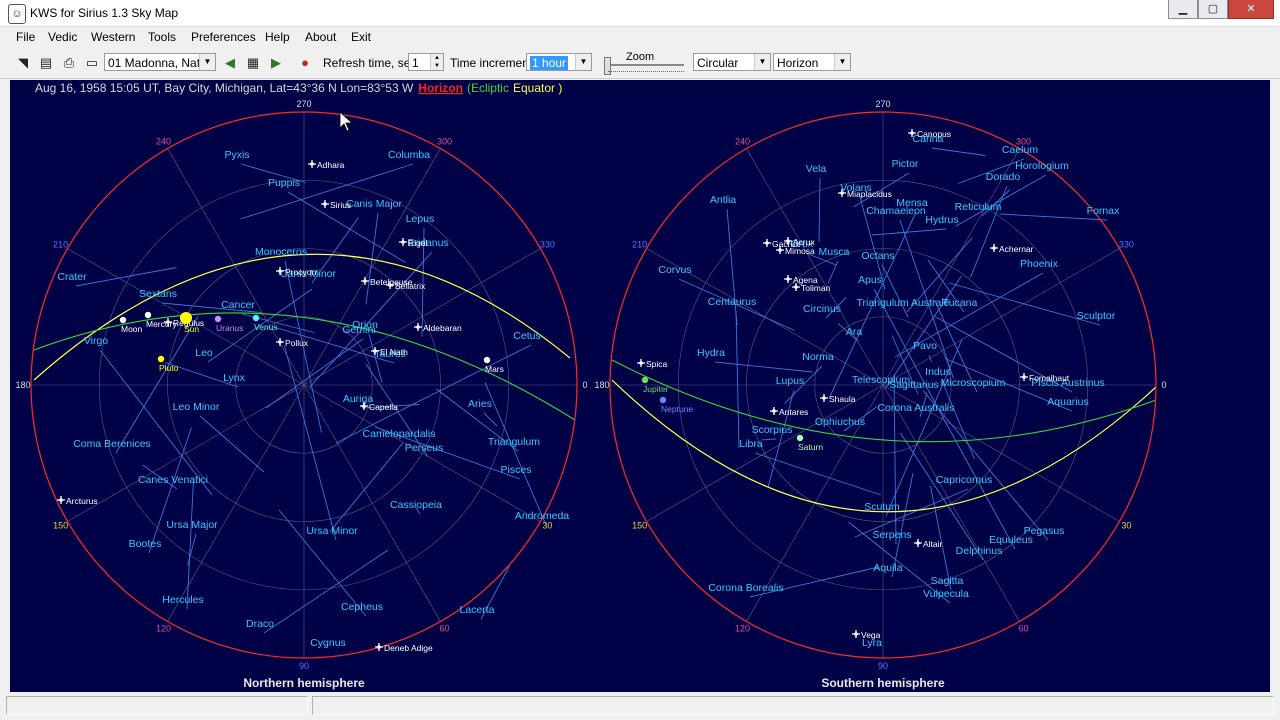 This screenshot has width=1280, height=720. What do you see at coordinates (925, 346) in the screenshot?
I see `constellation-label-pavo: Pavo` at bounding box center [925, 346].